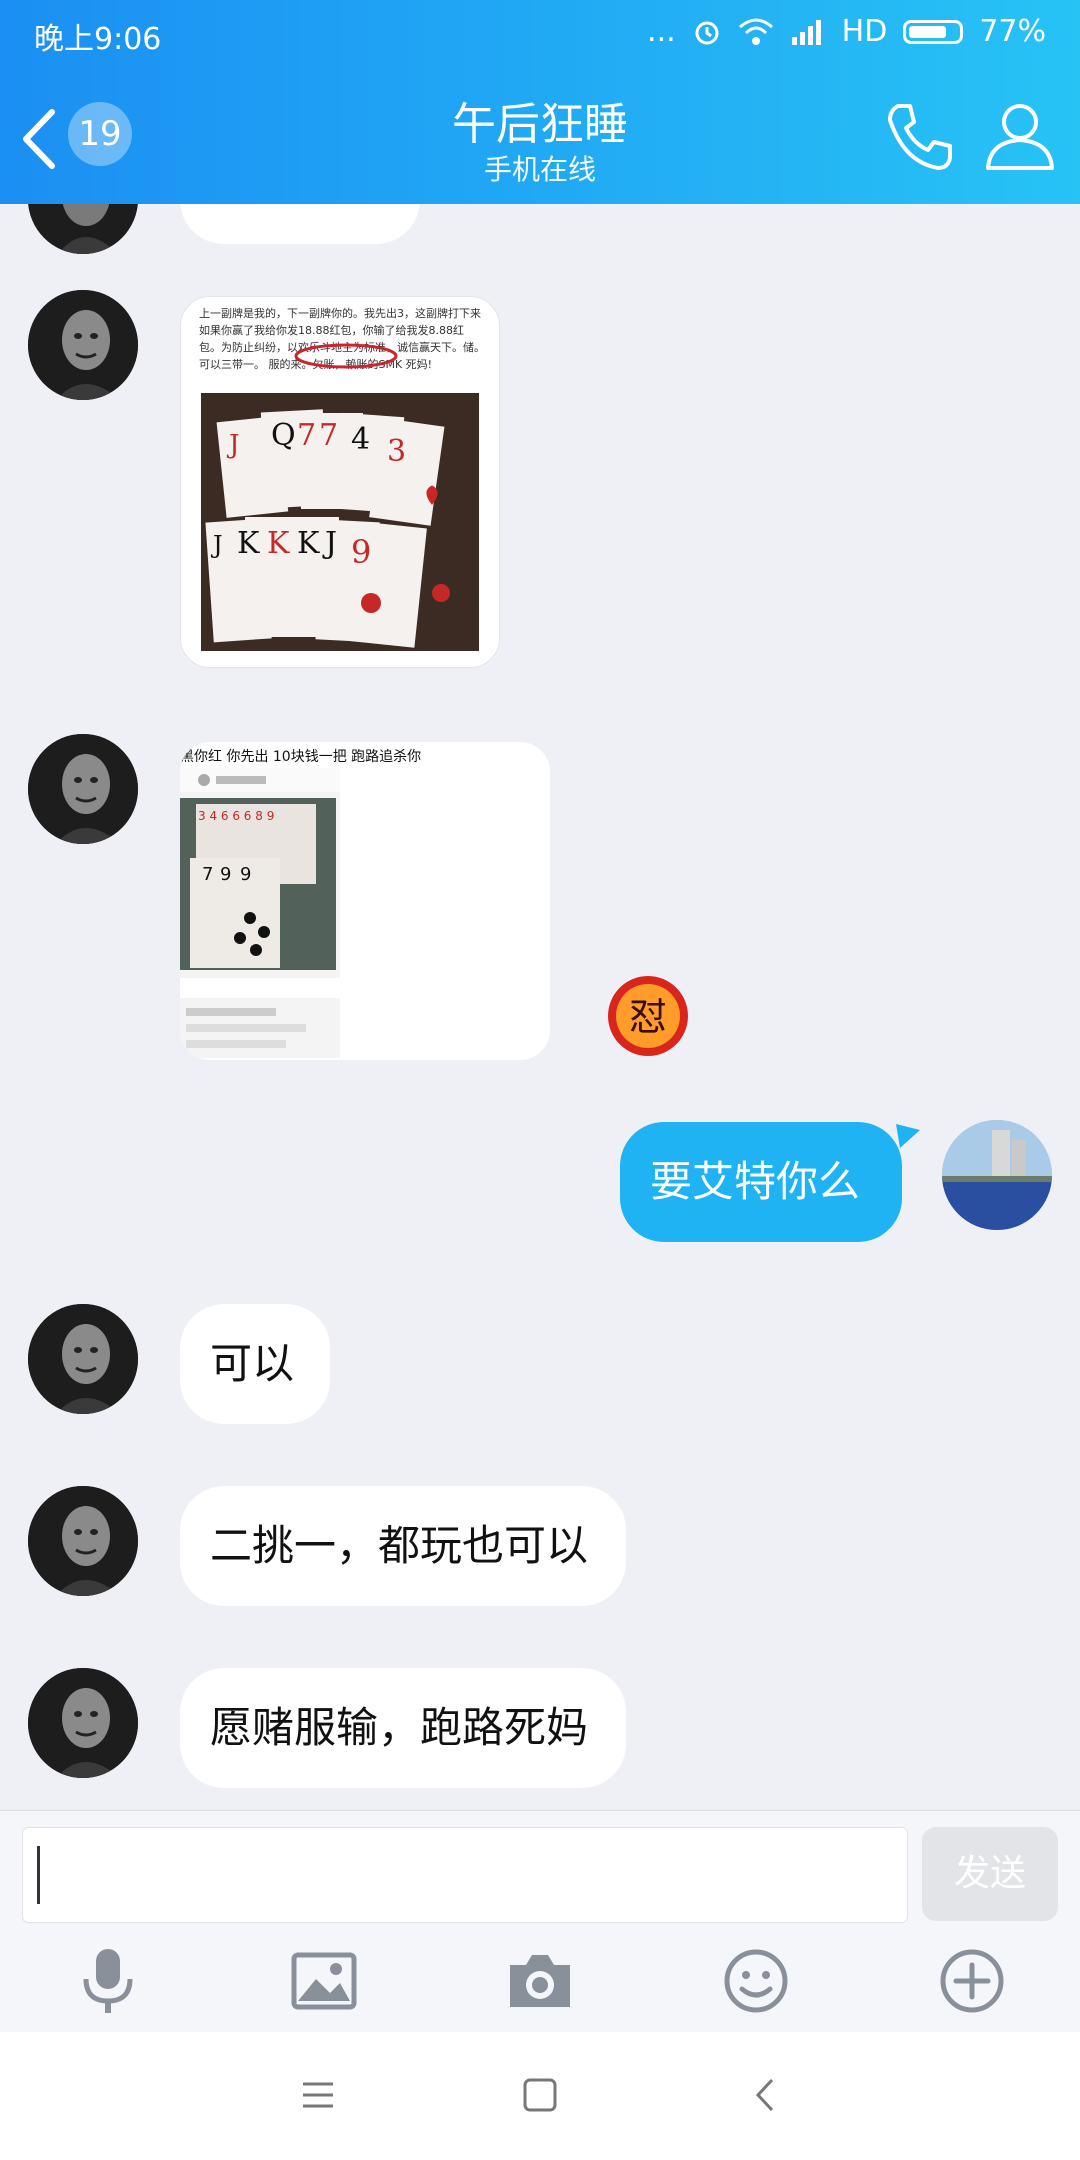  I want to click on photo-button, so click(324, 1981).